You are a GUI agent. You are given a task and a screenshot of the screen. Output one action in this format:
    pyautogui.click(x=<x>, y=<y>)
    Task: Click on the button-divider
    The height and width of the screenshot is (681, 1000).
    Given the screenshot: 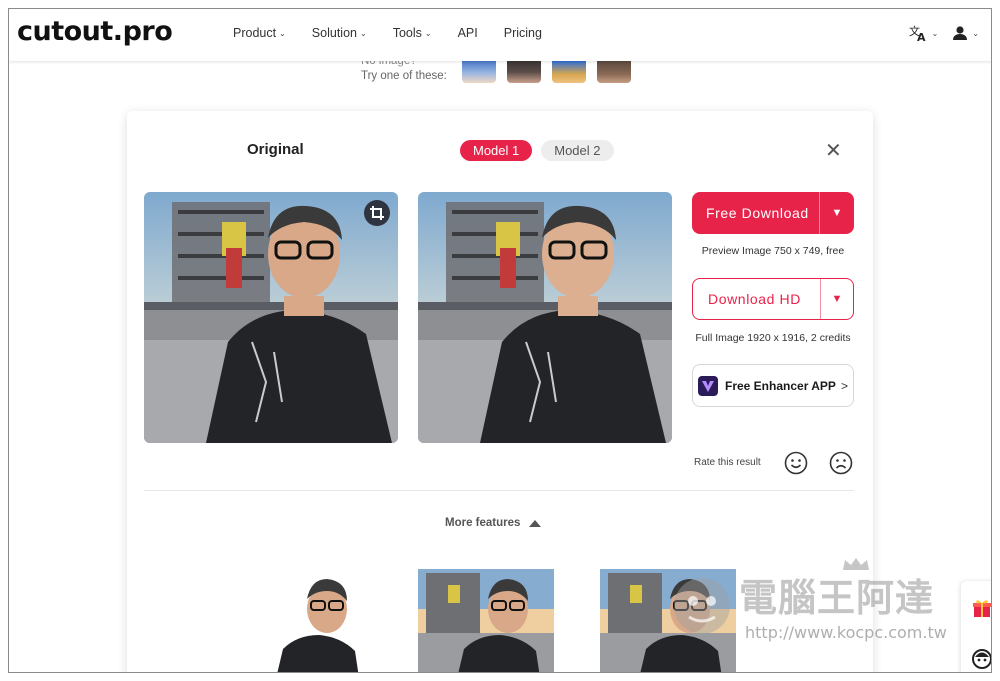 What is the action you would take?
    pyautogui.click(x=820, y=299)
    